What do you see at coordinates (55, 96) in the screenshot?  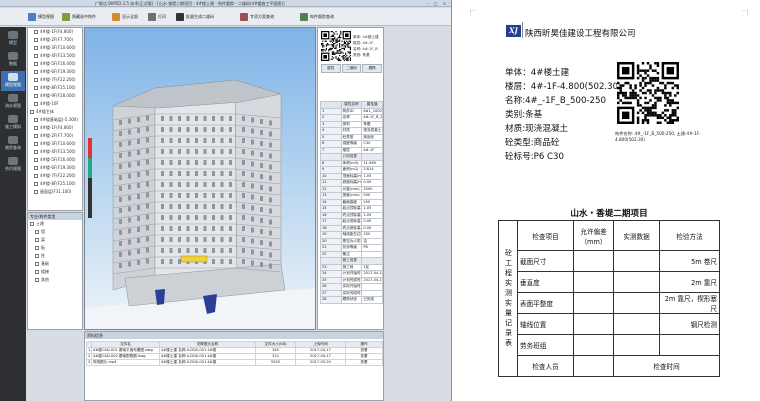 I see `tree-item: 4#楼-9F(F28.000)` at bounding box center [55, 96].